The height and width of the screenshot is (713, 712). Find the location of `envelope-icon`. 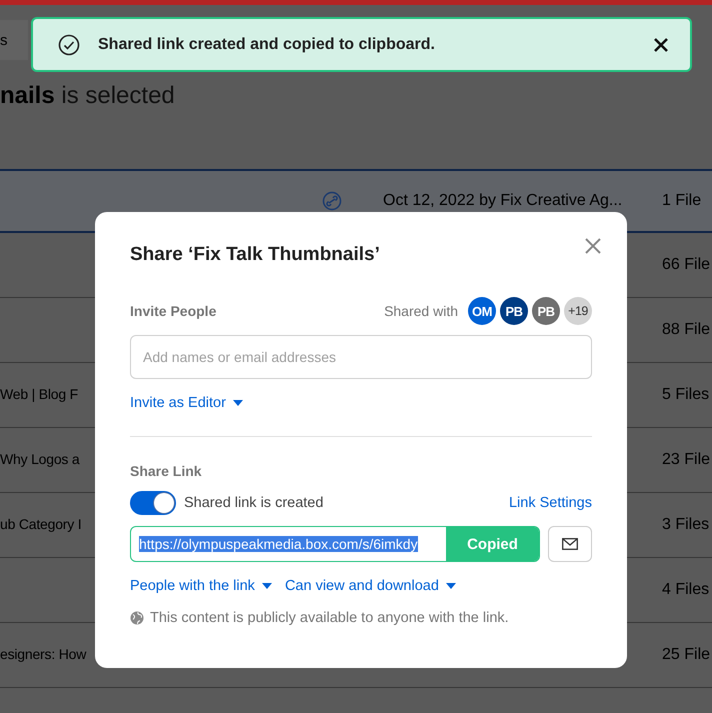

envelope-icon is located at coordinates (570, 544).